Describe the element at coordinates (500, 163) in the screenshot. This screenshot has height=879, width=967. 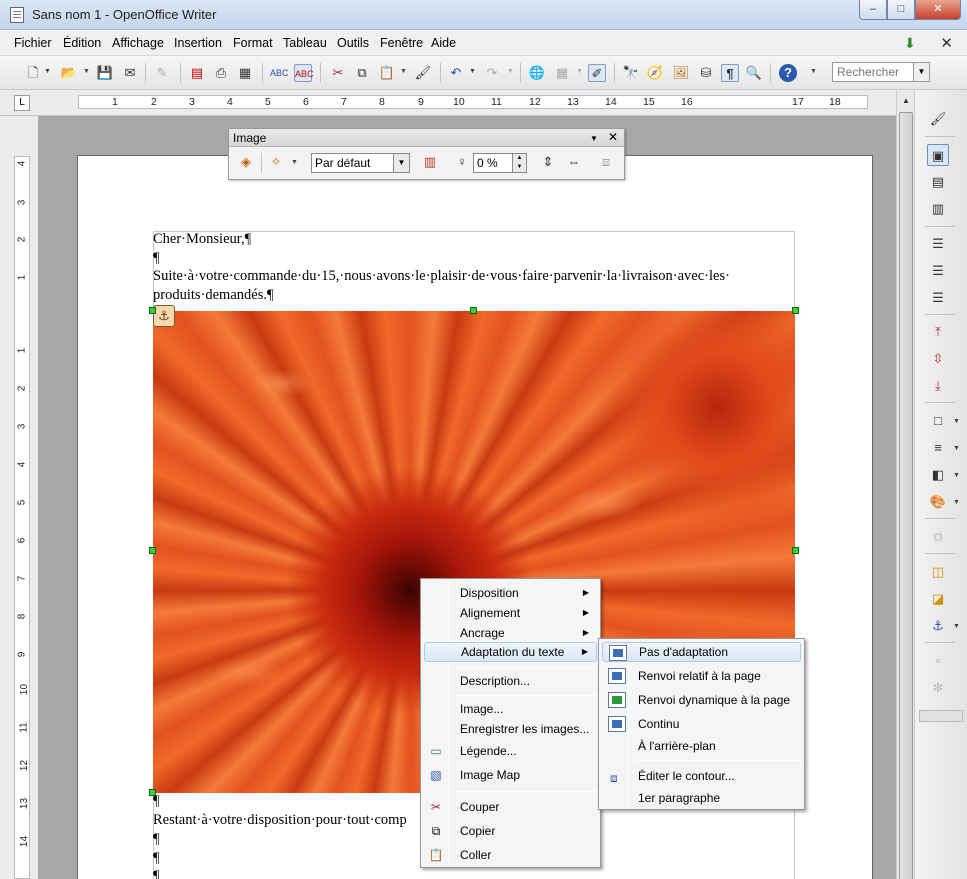
I see `transparency-field: 0 % ▲ ▼` at that location.